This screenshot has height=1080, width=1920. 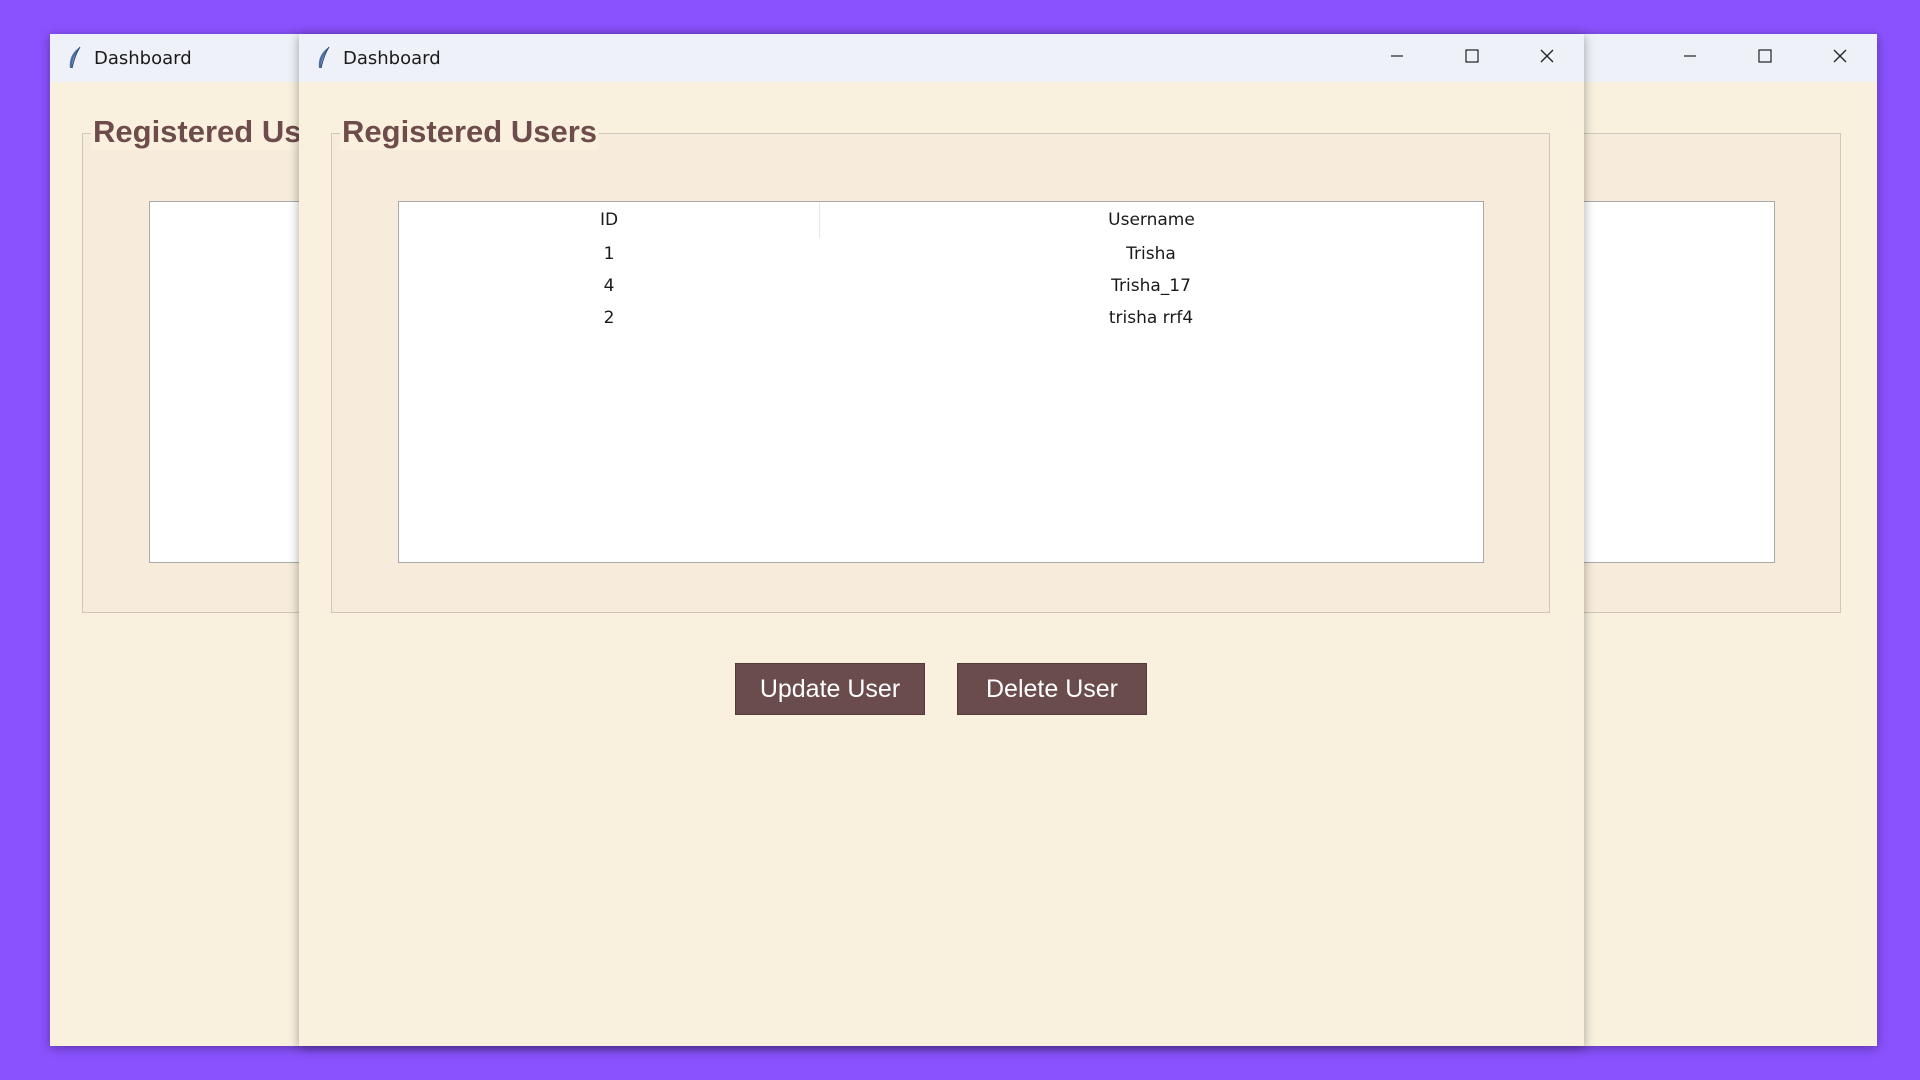 What do you see at coordinates (1151, 254) in the screenshot?
I see `cell-username: Trisha` at bounding box center [1151, 254].